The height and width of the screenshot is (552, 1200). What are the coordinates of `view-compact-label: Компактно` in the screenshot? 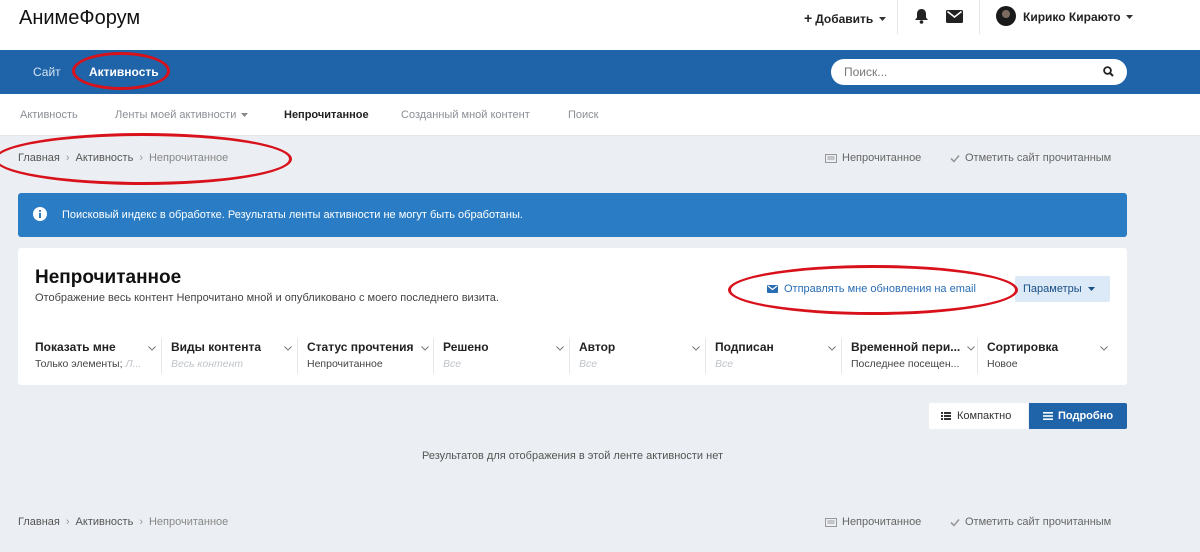 It's located at (984, 416).